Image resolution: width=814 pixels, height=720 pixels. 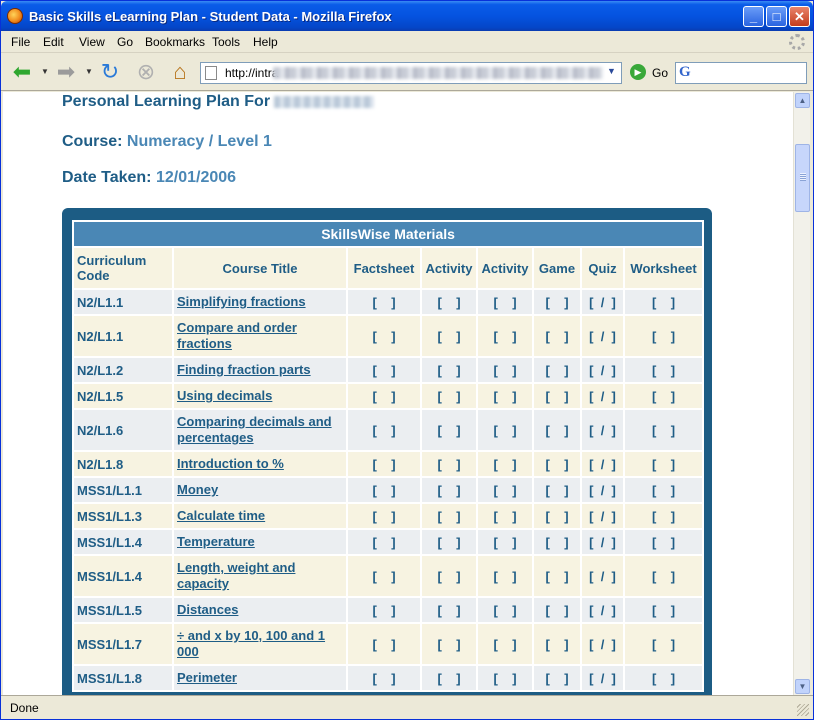 I want to click on menu-bookmarks: Bookmarks, so click(x=175, y=42).